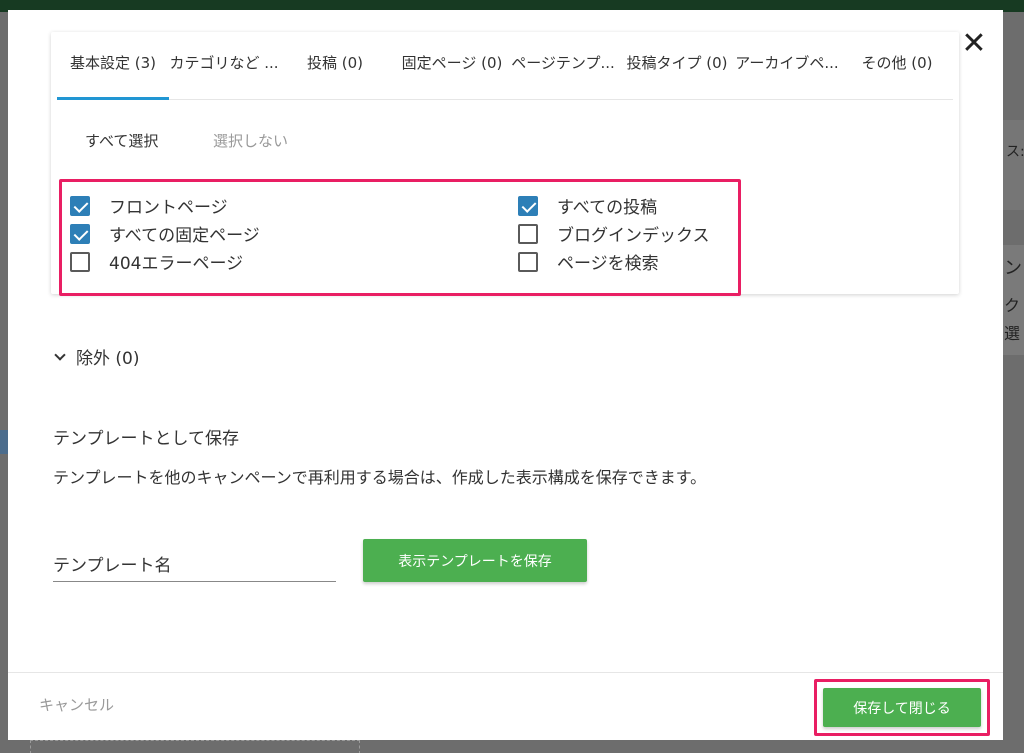 This screenshot has height=753, width=1024. Describe the element at coordinates (1015, 152) in the screenshot. I see `background-text: ス:` at that location.